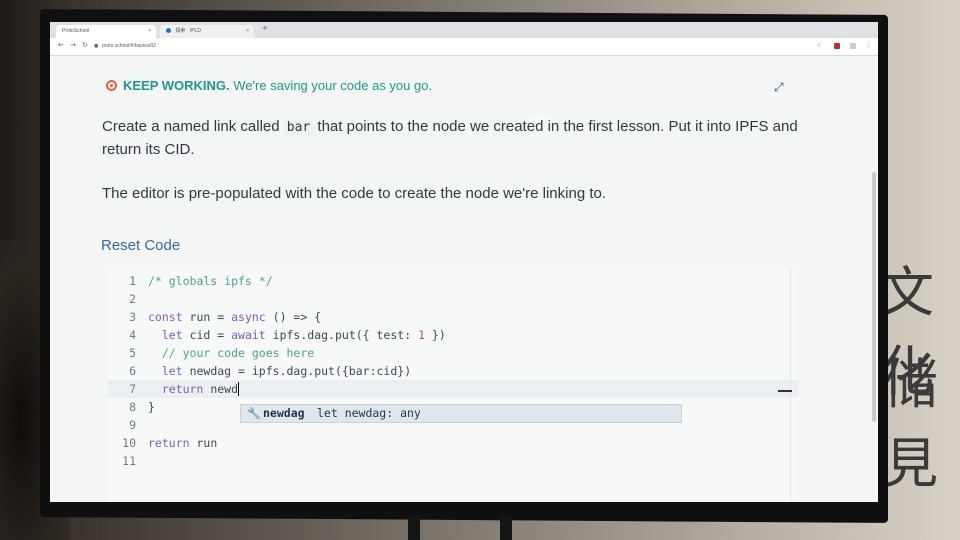 This screenshot has width=960, height=540. Describe the element at coordinates (461, 413) in the screenshot. I see `autocomplete-suggestion: 🔧 newdag let newdag: any` at that location.